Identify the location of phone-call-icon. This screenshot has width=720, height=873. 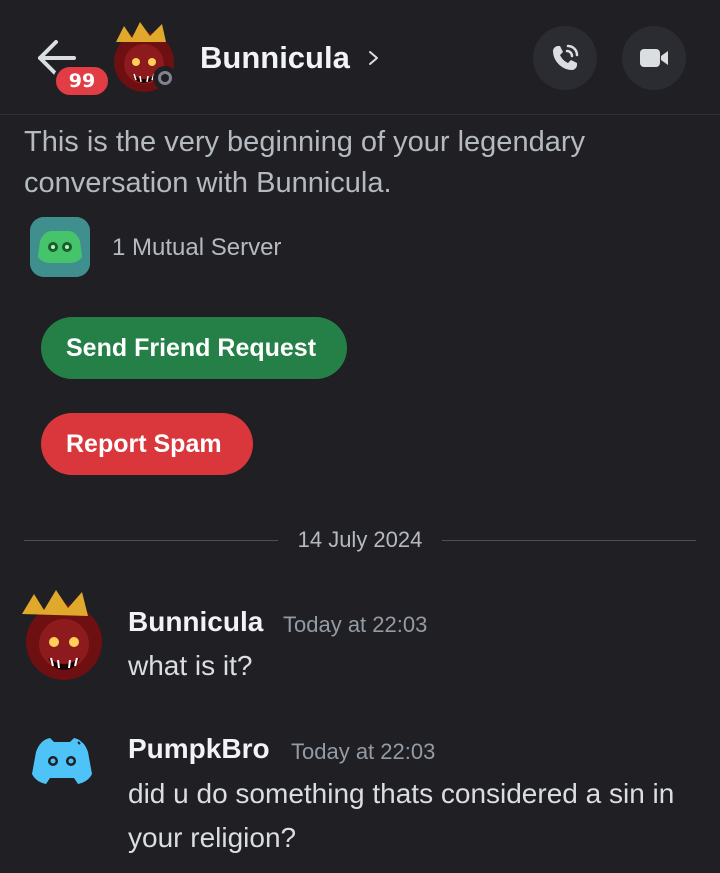
(566, 57).